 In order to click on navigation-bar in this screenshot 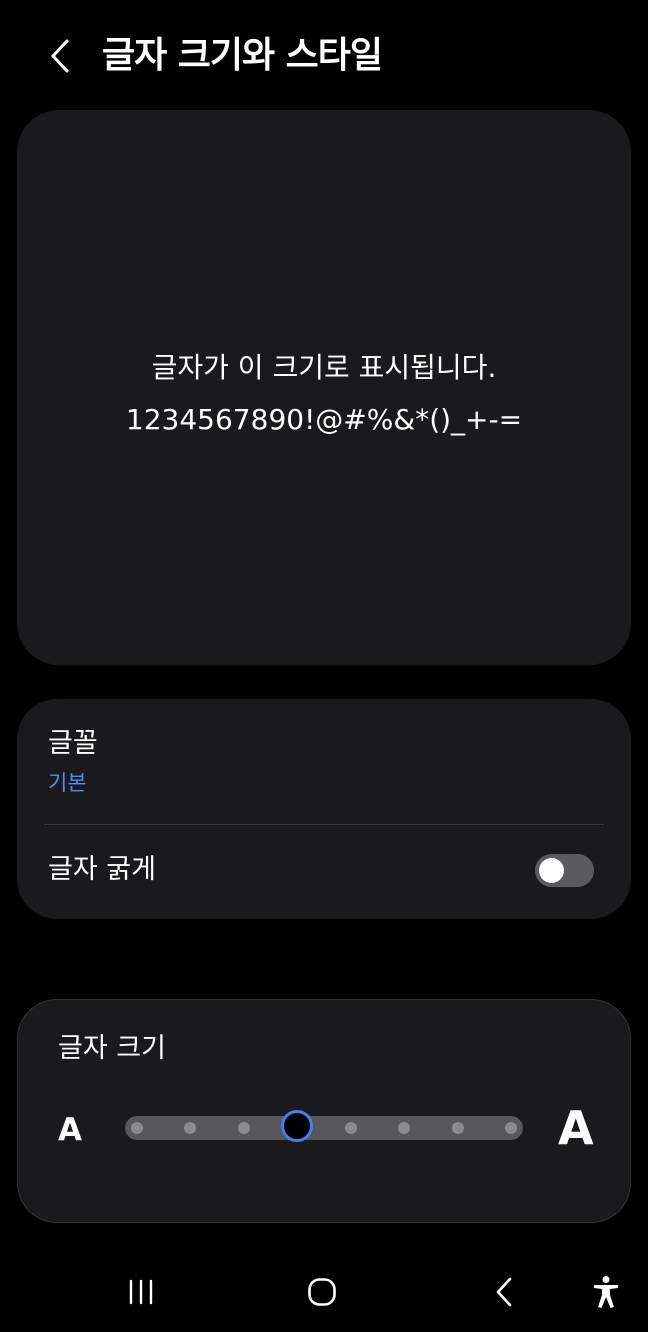, I will do `click(324, 1291)`.